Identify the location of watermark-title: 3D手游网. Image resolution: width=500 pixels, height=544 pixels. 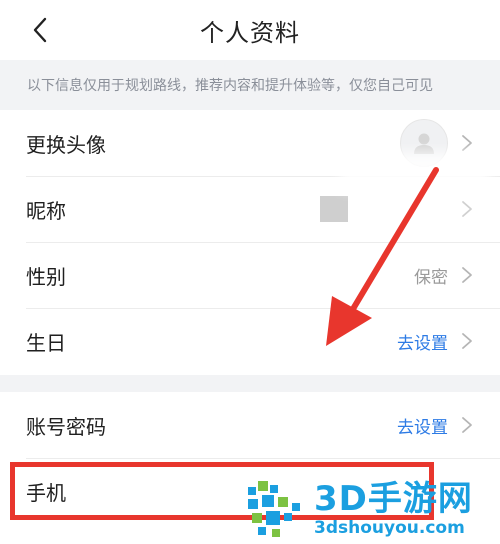
(393, 499).